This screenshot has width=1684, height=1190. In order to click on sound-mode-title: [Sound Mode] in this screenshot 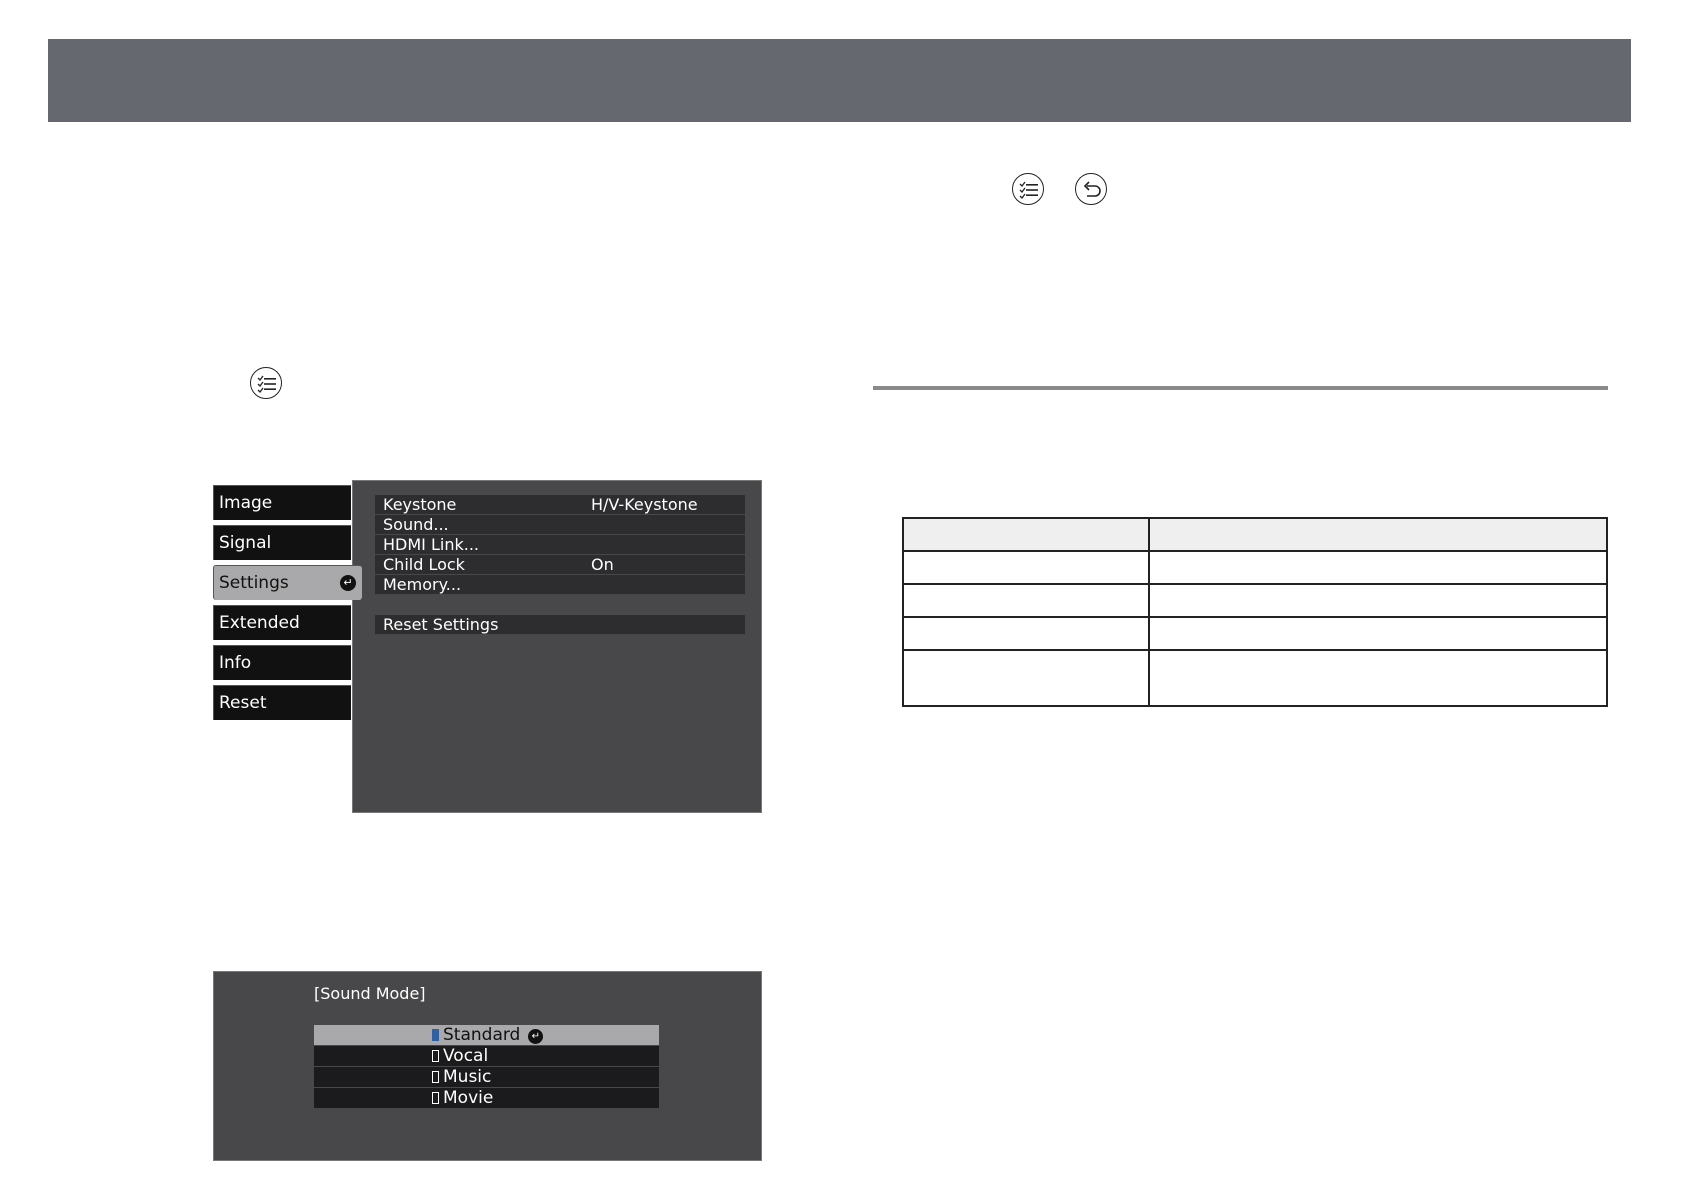, I will do `click(370, 993)`.